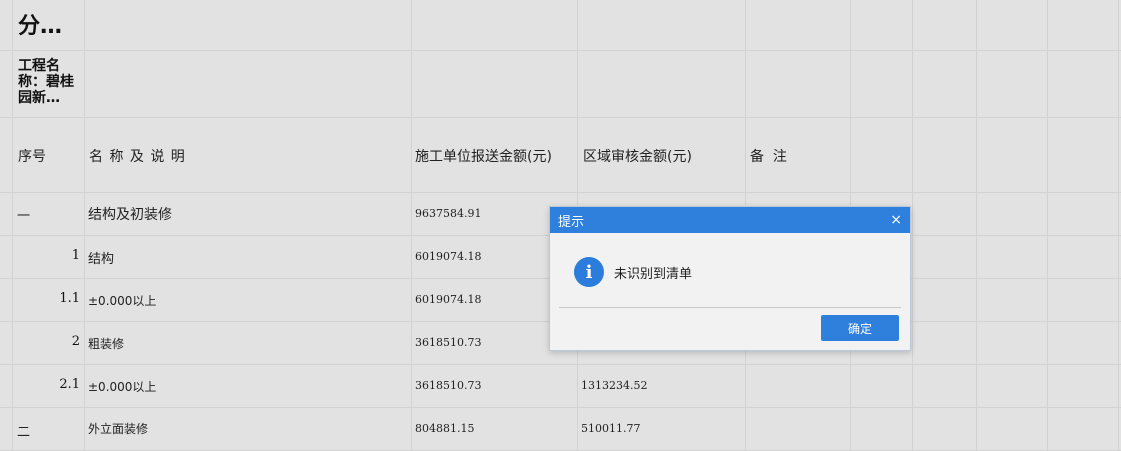 The width and height of the screenshot is (1121, 451). Describe the element at coordinates (611, 428) in the screenshot. I see `row-audited: 510011.77` at that location.